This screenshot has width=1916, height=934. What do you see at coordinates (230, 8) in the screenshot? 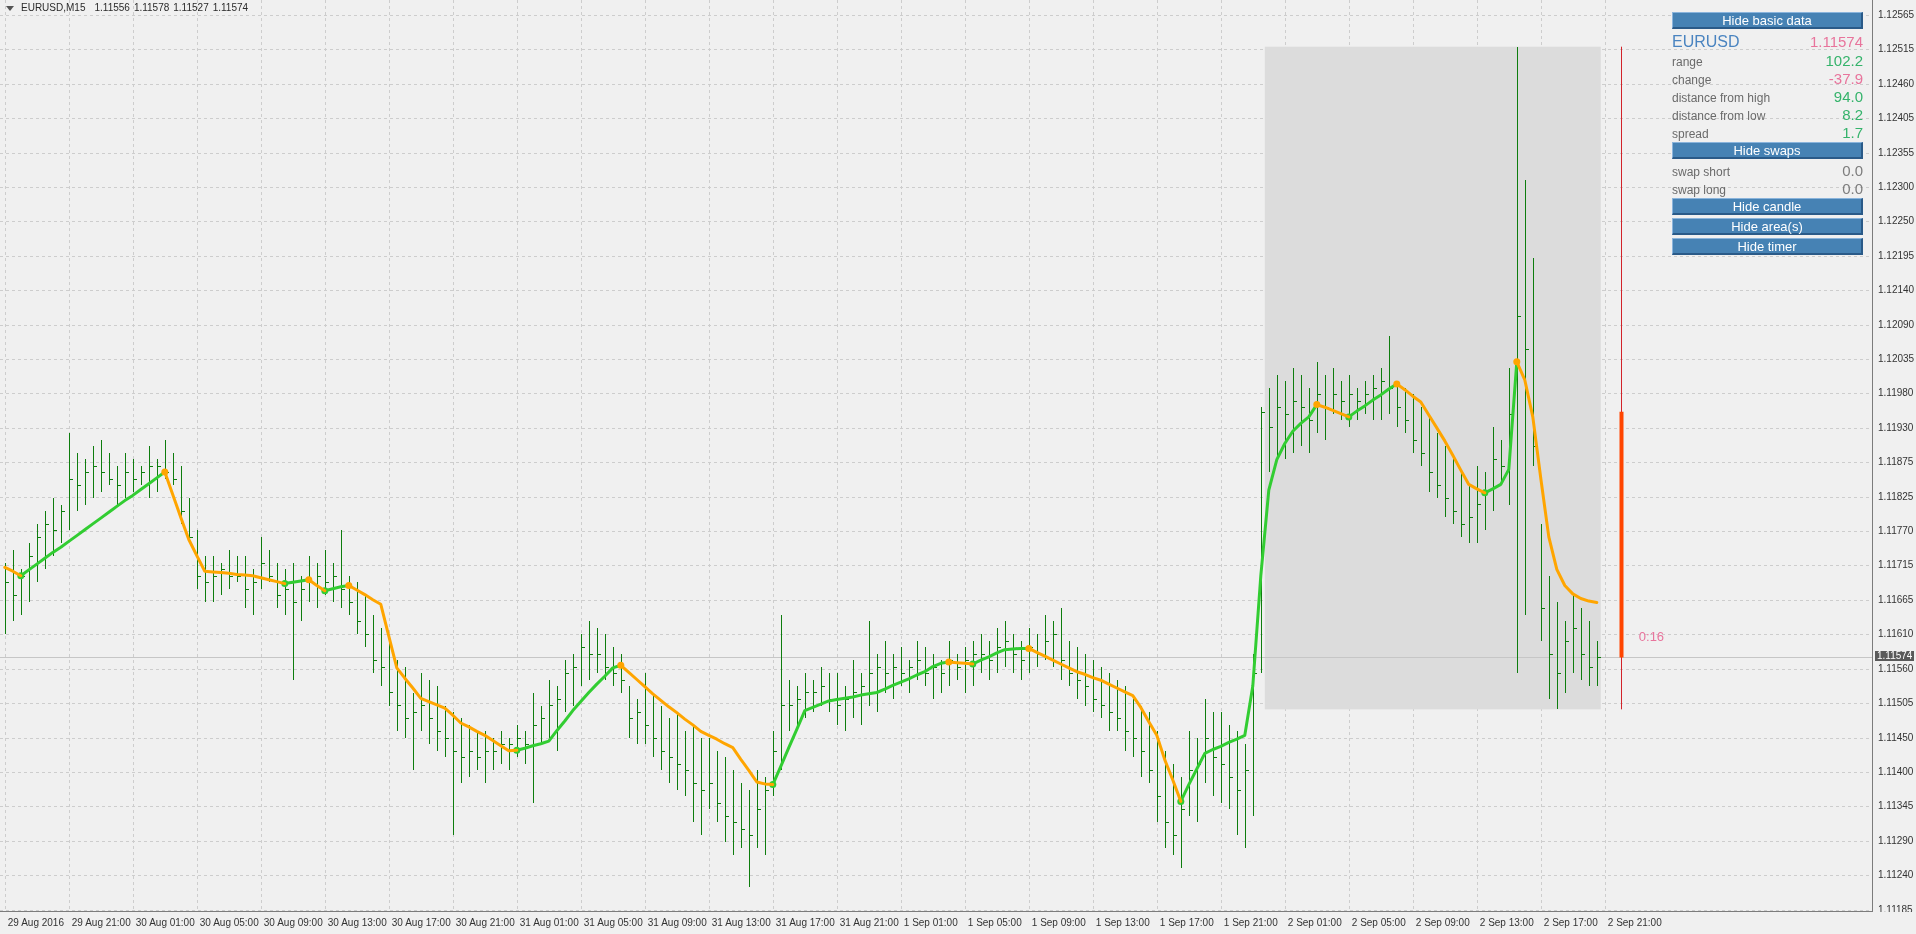
I see `quote-value: 1.11574` at bounding box center [230, 8].